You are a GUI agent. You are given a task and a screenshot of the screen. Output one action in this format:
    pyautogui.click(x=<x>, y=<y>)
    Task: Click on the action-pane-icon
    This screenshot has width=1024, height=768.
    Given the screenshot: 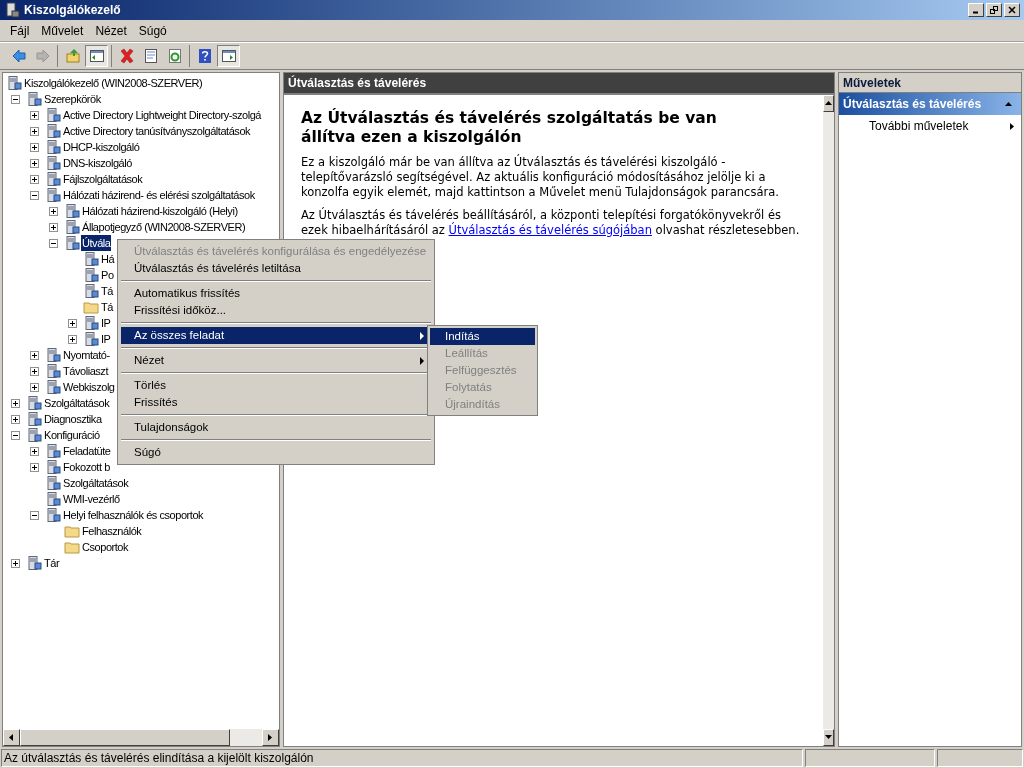 What is the action you would take?
    pyautogui.click(x=228, y=56)
    